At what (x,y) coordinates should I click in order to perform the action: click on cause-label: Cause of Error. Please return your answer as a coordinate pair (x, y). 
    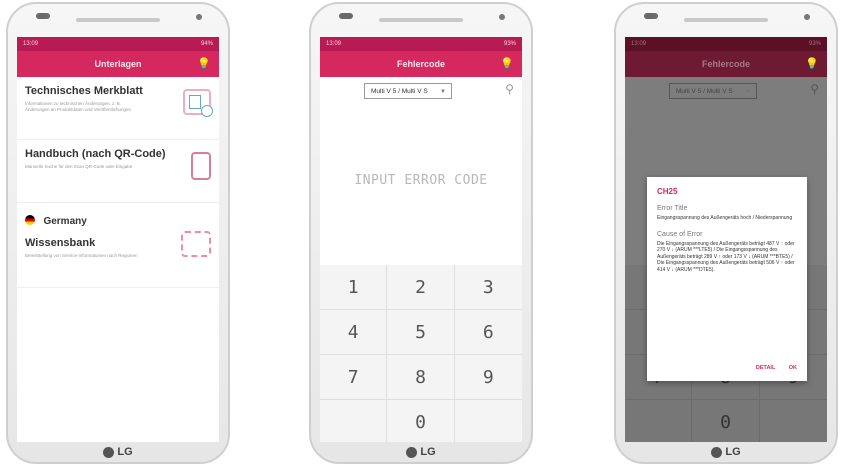
    Looking at the image, I should click on (680, 234).